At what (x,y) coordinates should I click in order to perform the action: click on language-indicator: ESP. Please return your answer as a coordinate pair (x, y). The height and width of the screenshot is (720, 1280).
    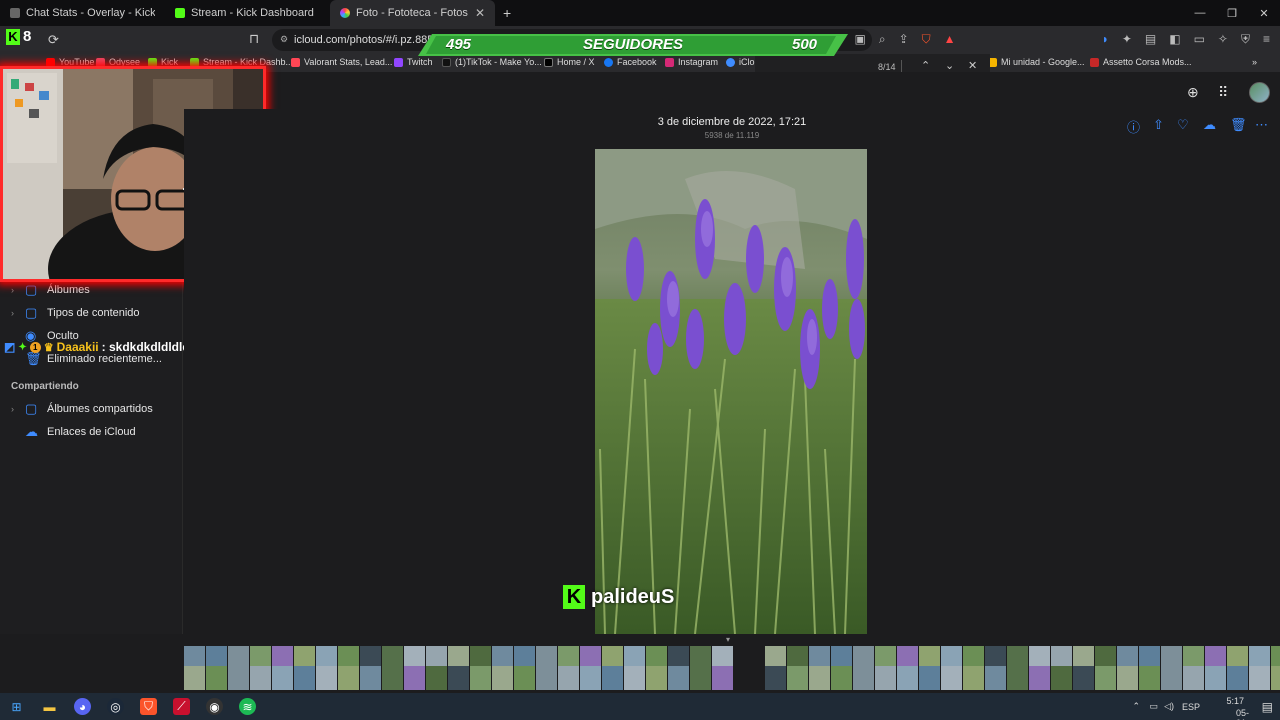
    Looking at the image, I should click on (1191, 707).